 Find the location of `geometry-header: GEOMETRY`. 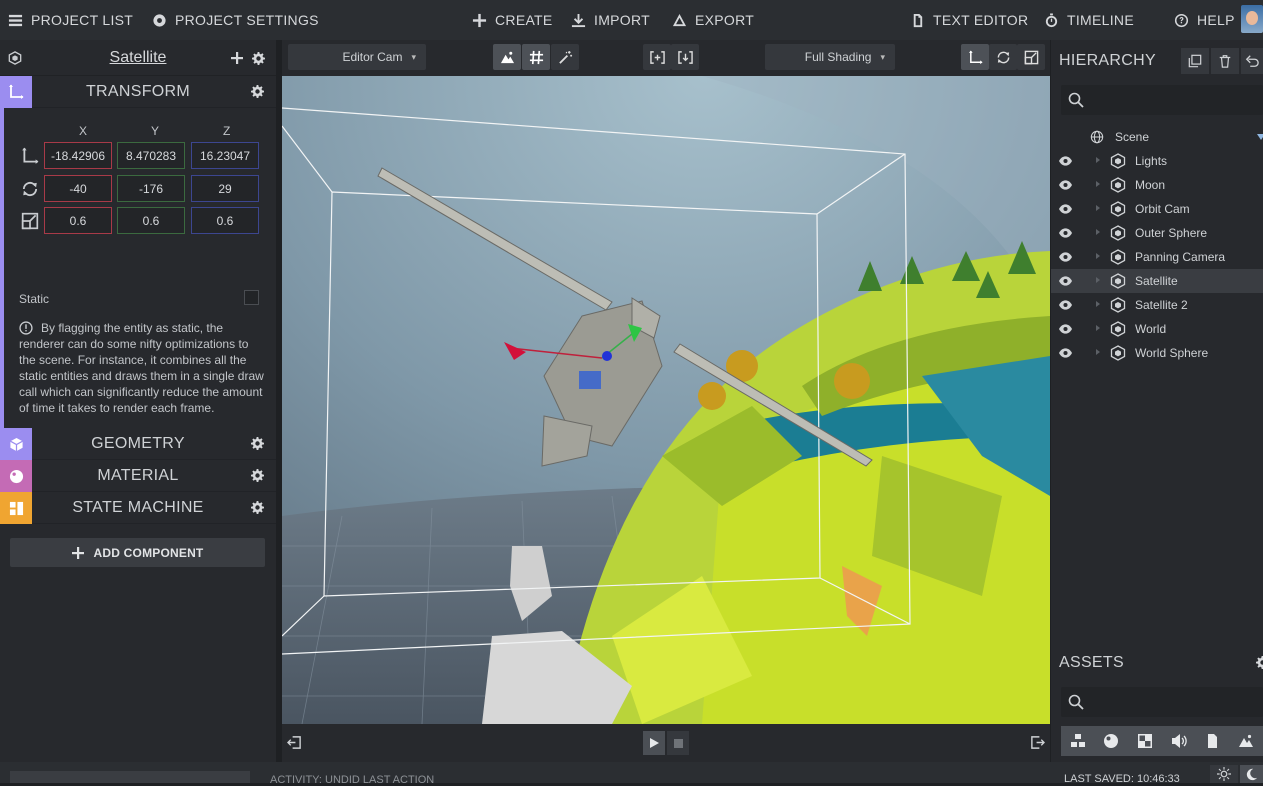

geometry-header: GEOMETRY is located at coordinates (138, 444).